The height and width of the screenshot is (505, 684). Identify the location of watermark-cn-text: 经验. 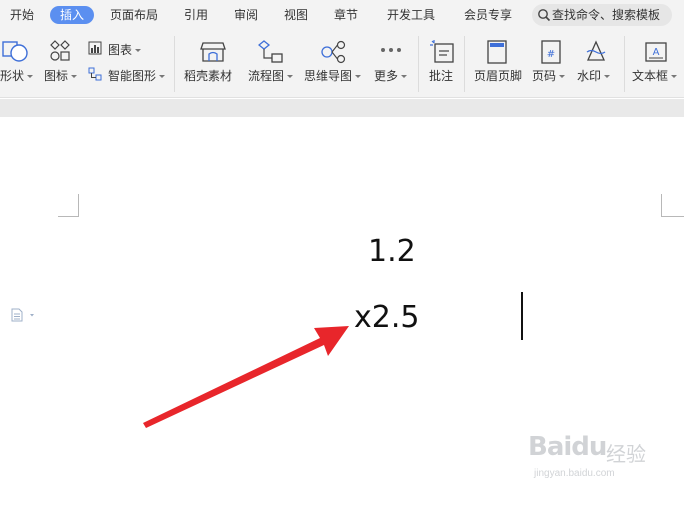
(626, 455).